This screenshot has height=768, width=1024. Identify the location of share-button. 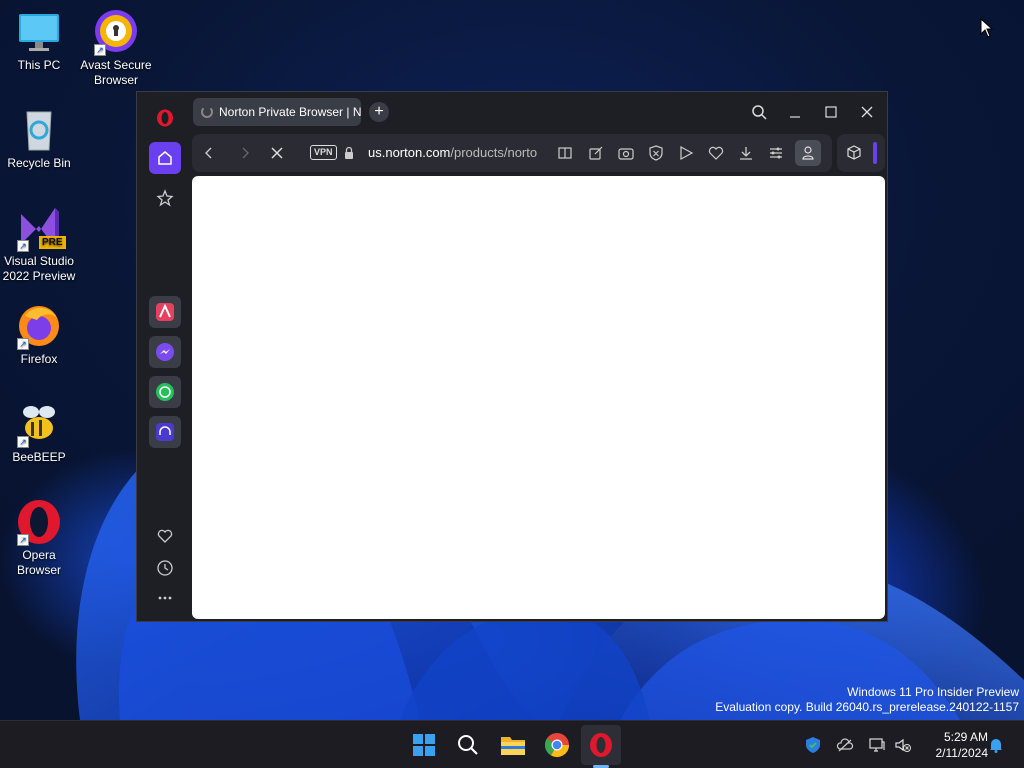
(596, 153).